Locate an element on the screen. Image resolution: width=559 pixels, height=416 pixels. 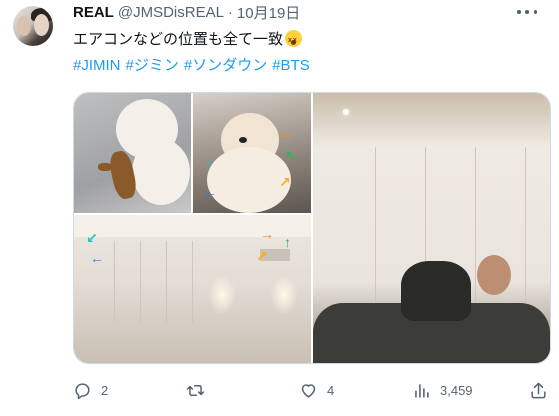
views-count: 3,459 is located at coordinates (456, 390).